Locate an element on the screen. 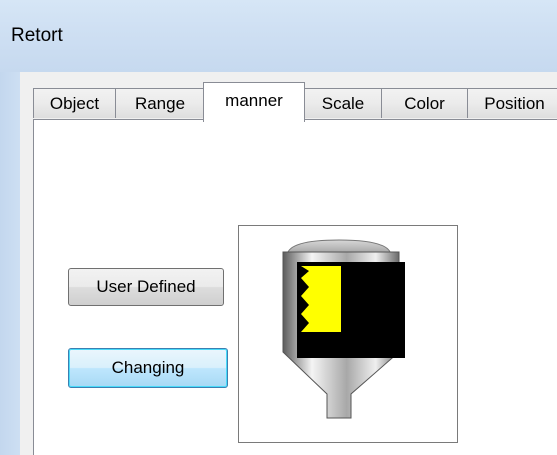 Image resolution: width=557 pixels, height=455 pixels. tab-label: Object is located at coordinates (74, 103).